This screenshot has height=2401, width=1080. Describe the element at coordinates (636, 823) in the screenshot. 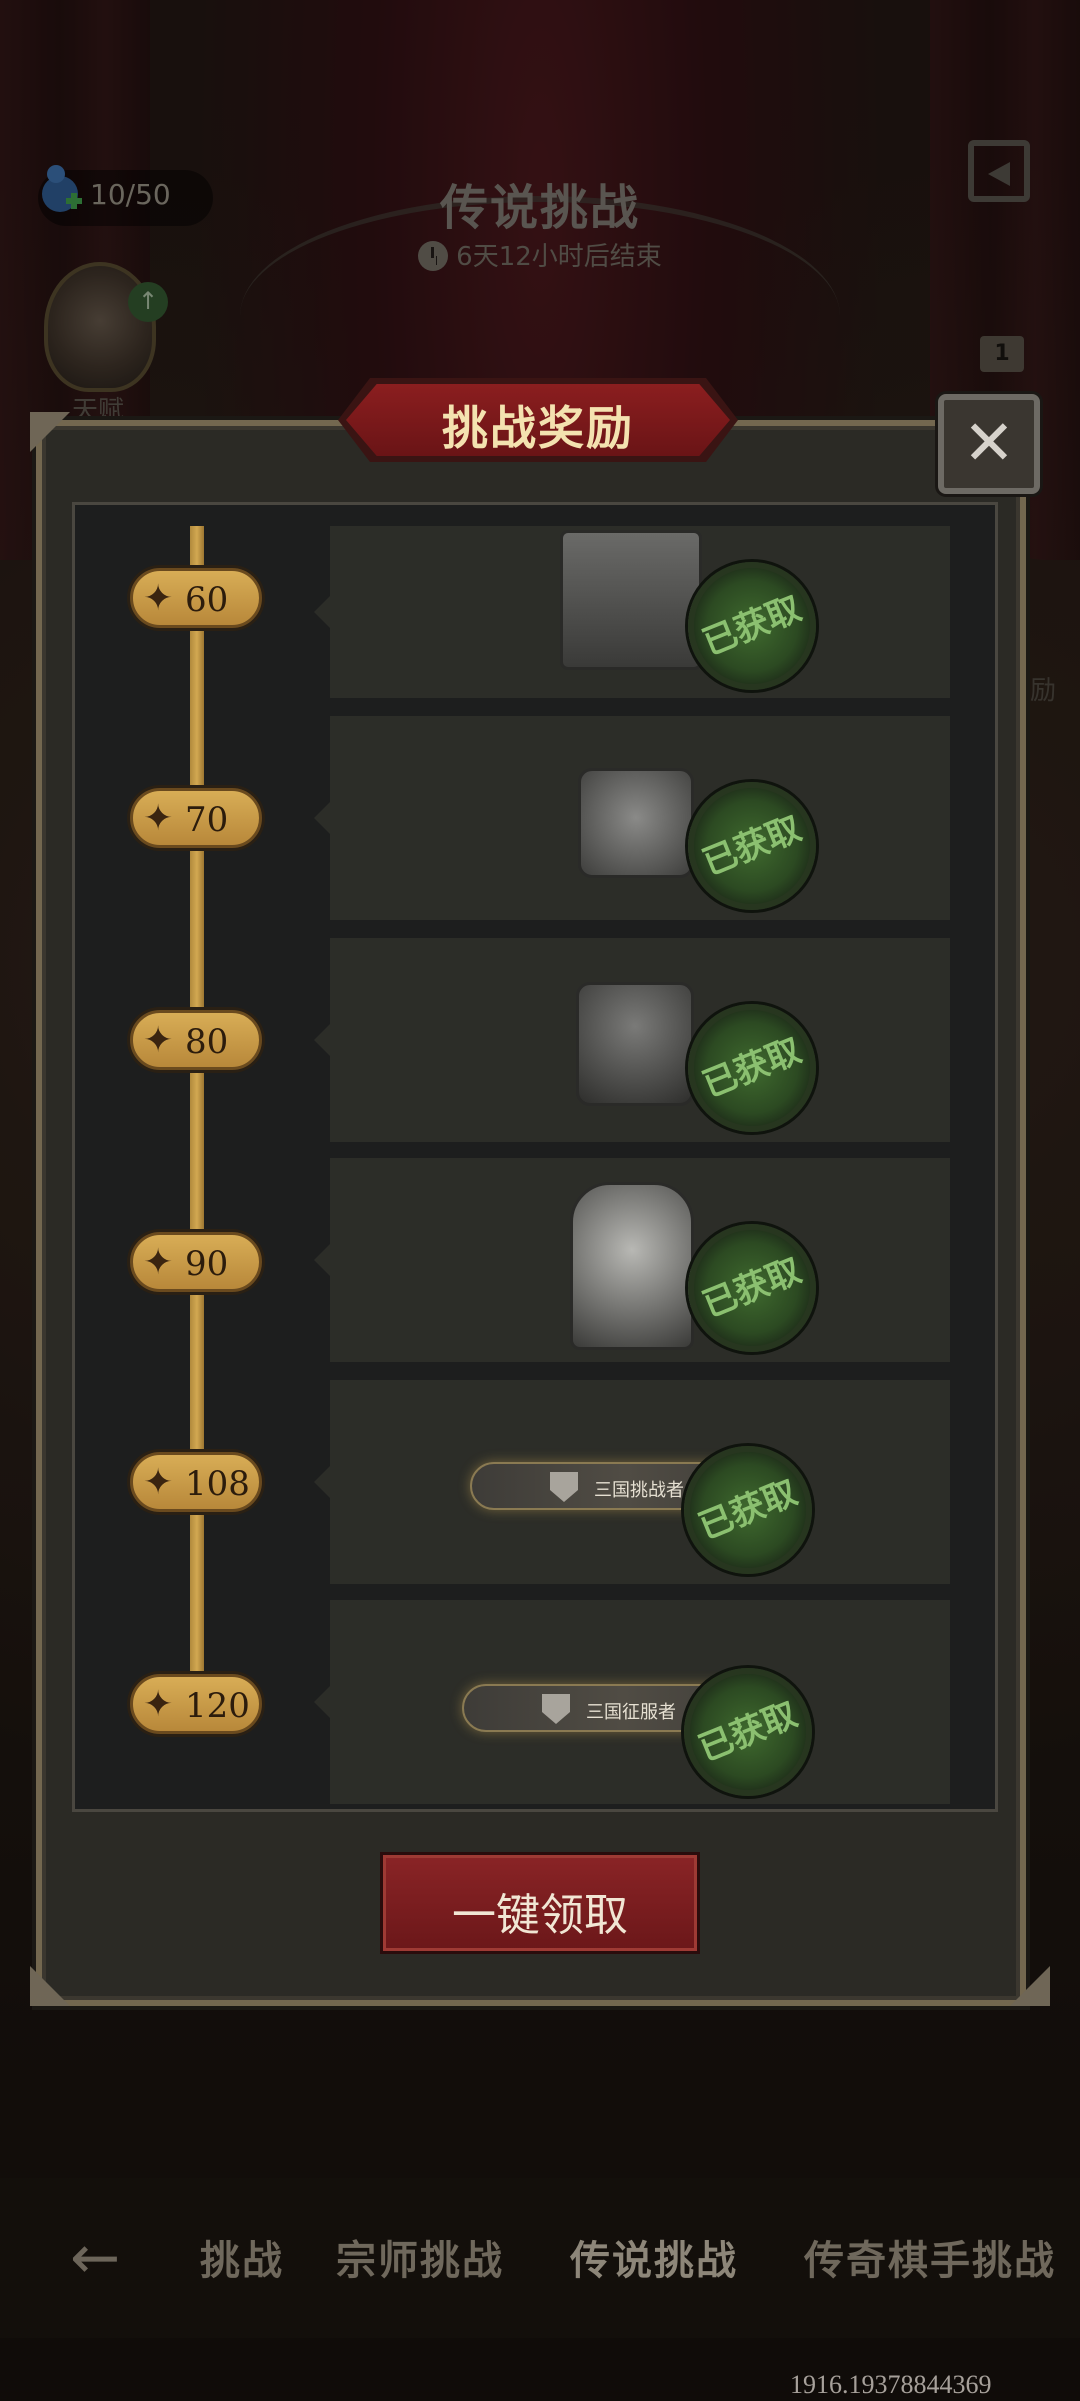

I see `pumpkin-badge-icon` at that location.